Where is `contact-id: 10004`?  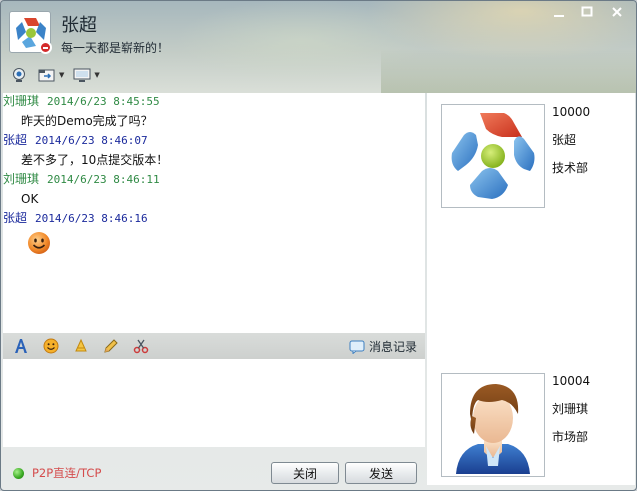
contact-id: 10004 is located at coordinates (571, 381).